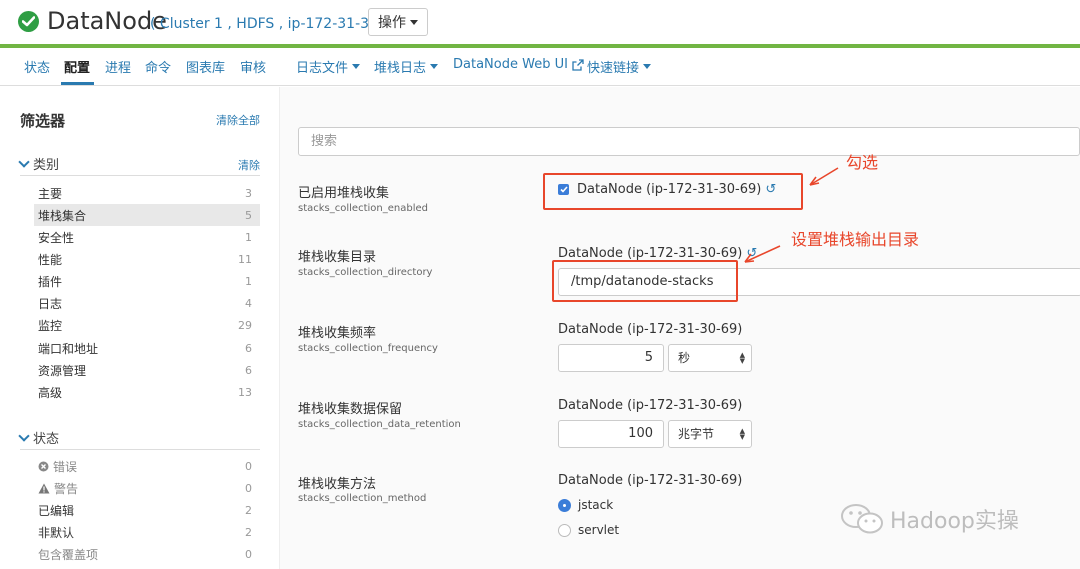  Describe the element at coordinates (862, 162) in the screenshot. I see `annotation-check-note: 勾选` at that location.